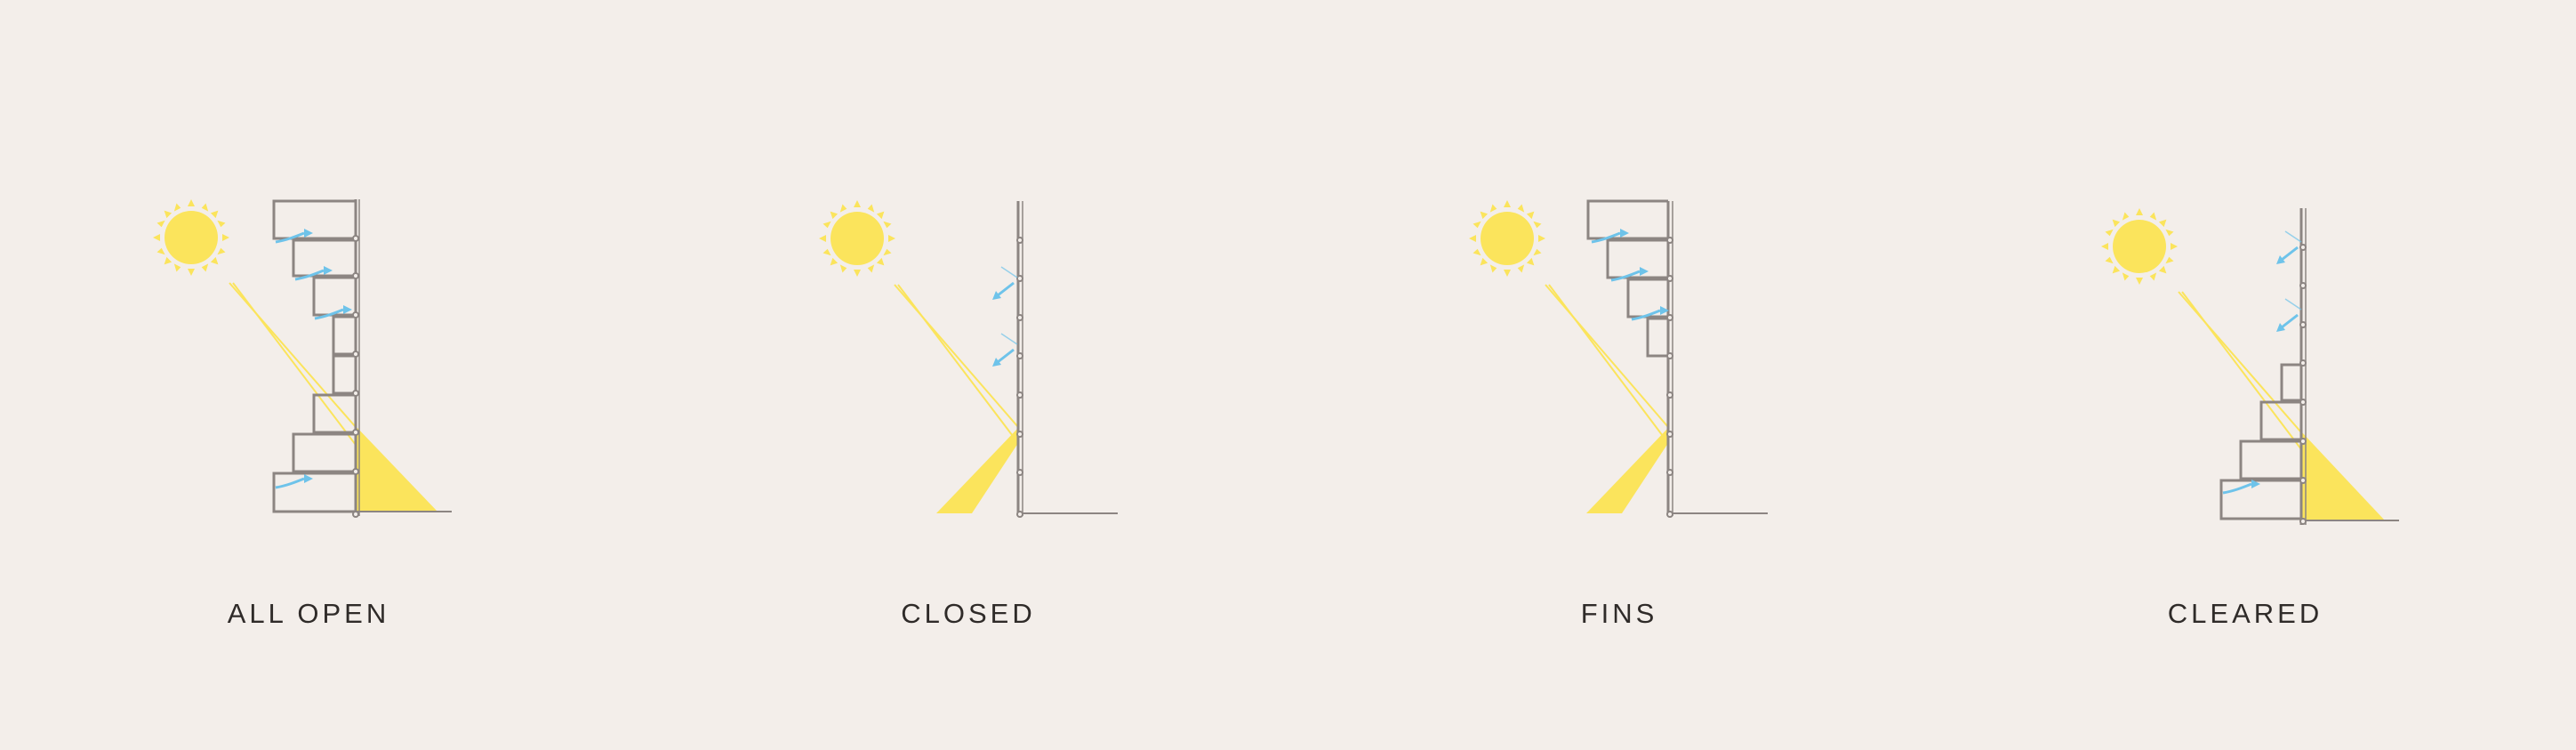  Describe the element at coordinates (308, 614) in the screenshot. I see `panel-label-all-open: ALL OPEN` at that location.